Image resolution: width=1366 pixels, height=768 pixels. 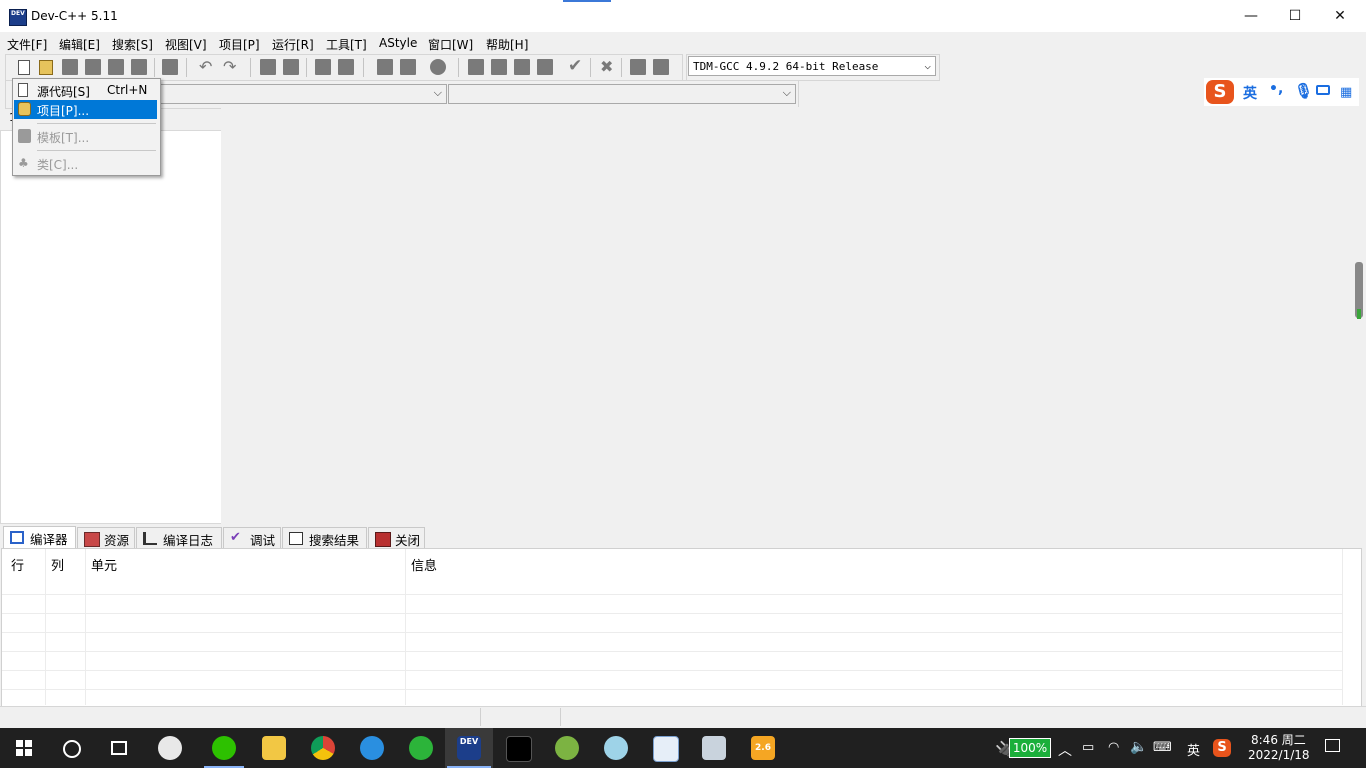 What do you see at coordinates (24, 67) in the screenshot?
I see `new-file-icon` at bounding box center [24, 67].